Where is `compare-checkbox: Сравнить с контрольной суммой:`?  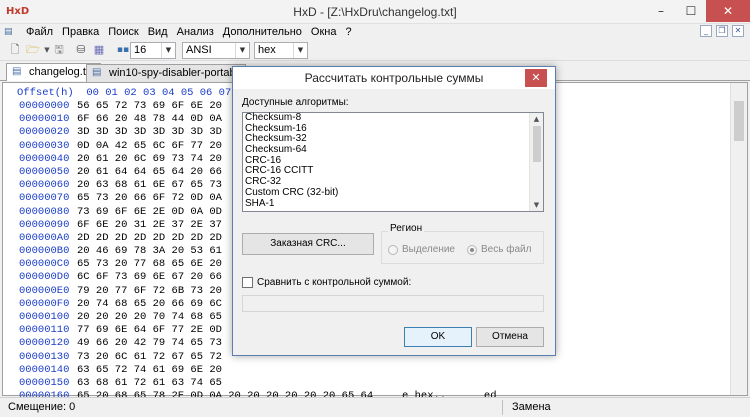 compare-checkbox: Сравнить с контрольной суммой: is located at coordinates (326, 283).